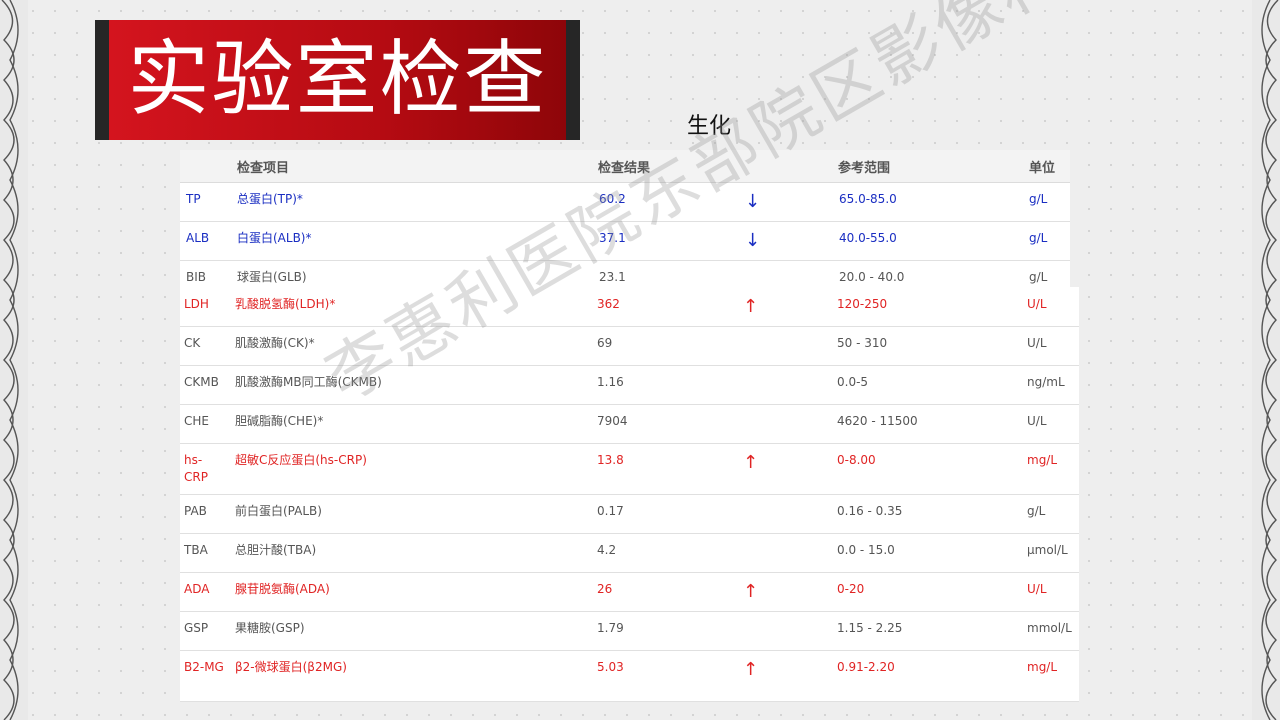  What do you see at coordinates (870, 511) in the screenshot?
I see `cell-range: 0.16 - 0.35` at bounding box center [870, 511].